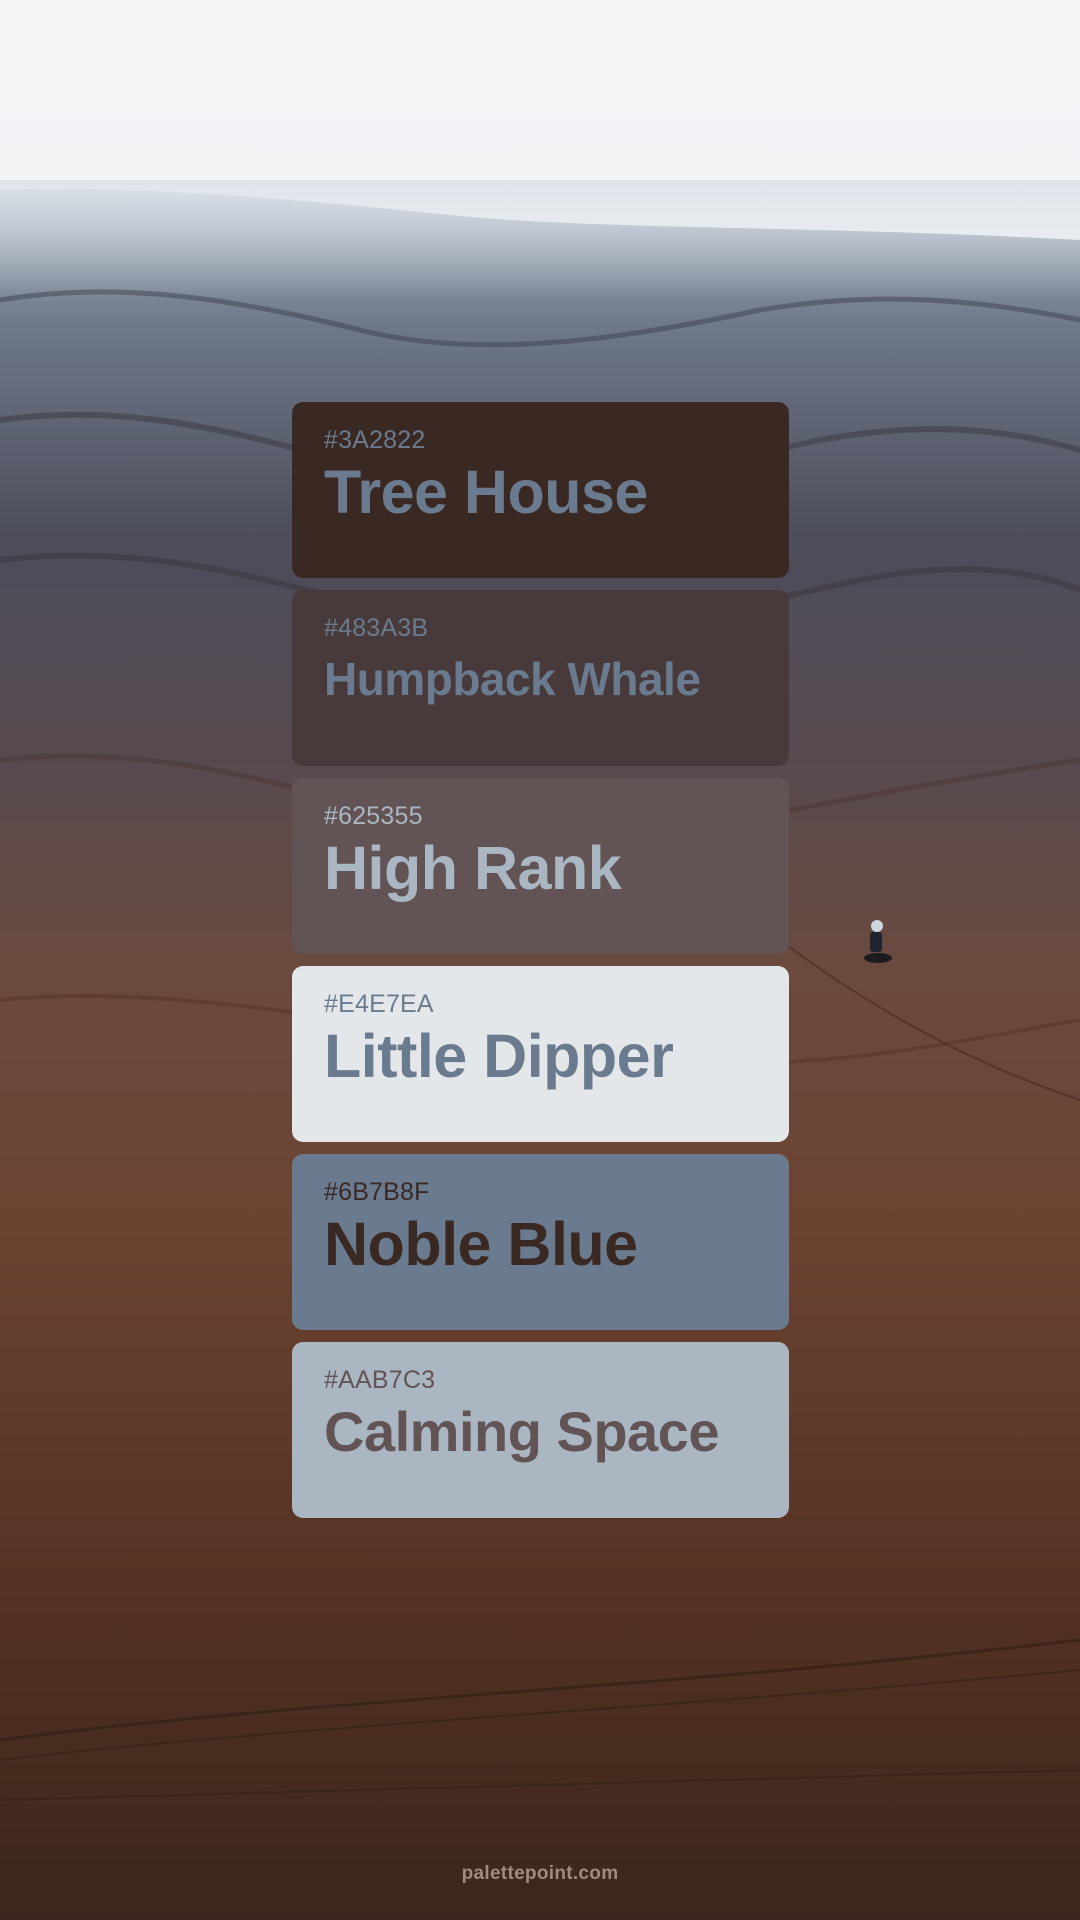 This screenshot has height=1920, width=1080. What do you see at coordinates (481, 1244) in the screenshot?
I see `swatch-name: Noble Blue` at bounding box center [481, 1244].